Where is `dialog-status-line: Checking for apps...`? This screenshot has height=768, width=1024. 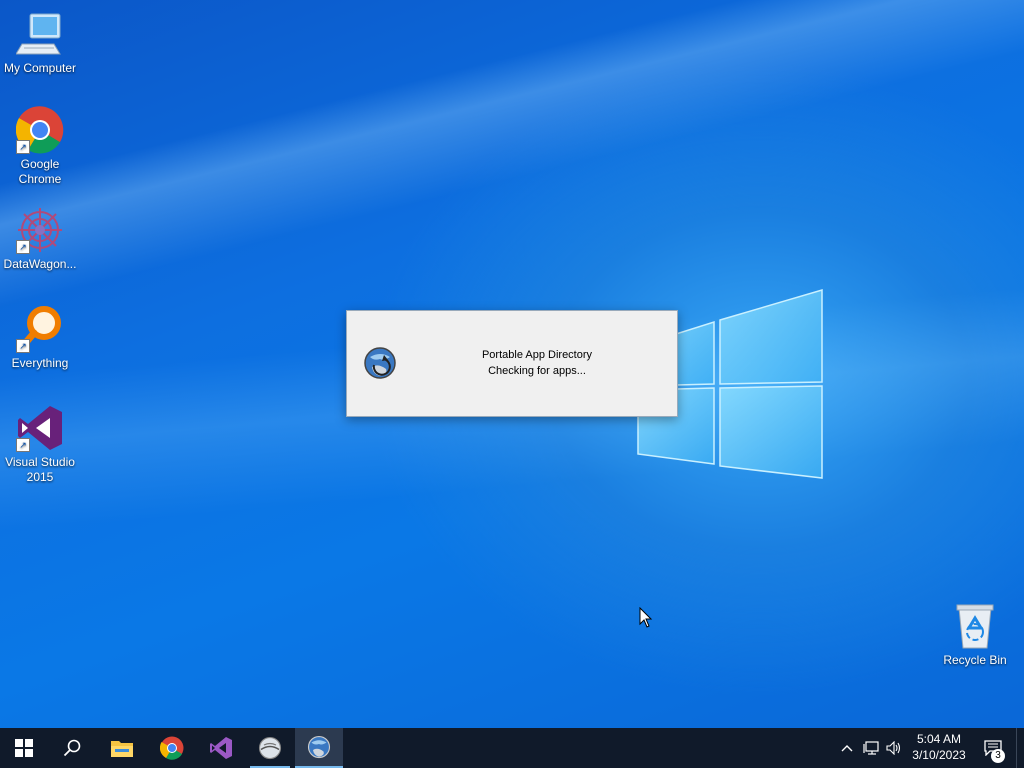 dialog-status-line: Checking for apps... is located at coordinates (537, 371).